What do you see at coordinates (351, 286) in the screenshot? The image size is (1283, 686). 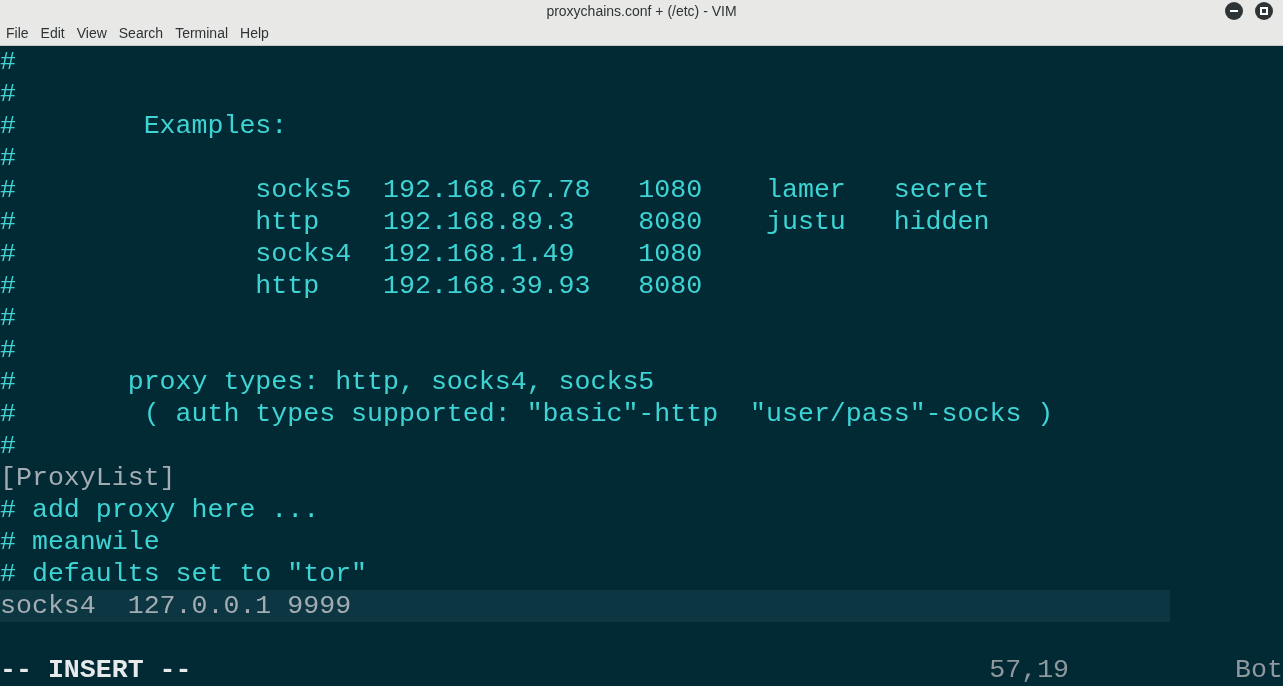 I see `comment-line: # http 192.168.39.93 8080` at bounding box center [351, 286].